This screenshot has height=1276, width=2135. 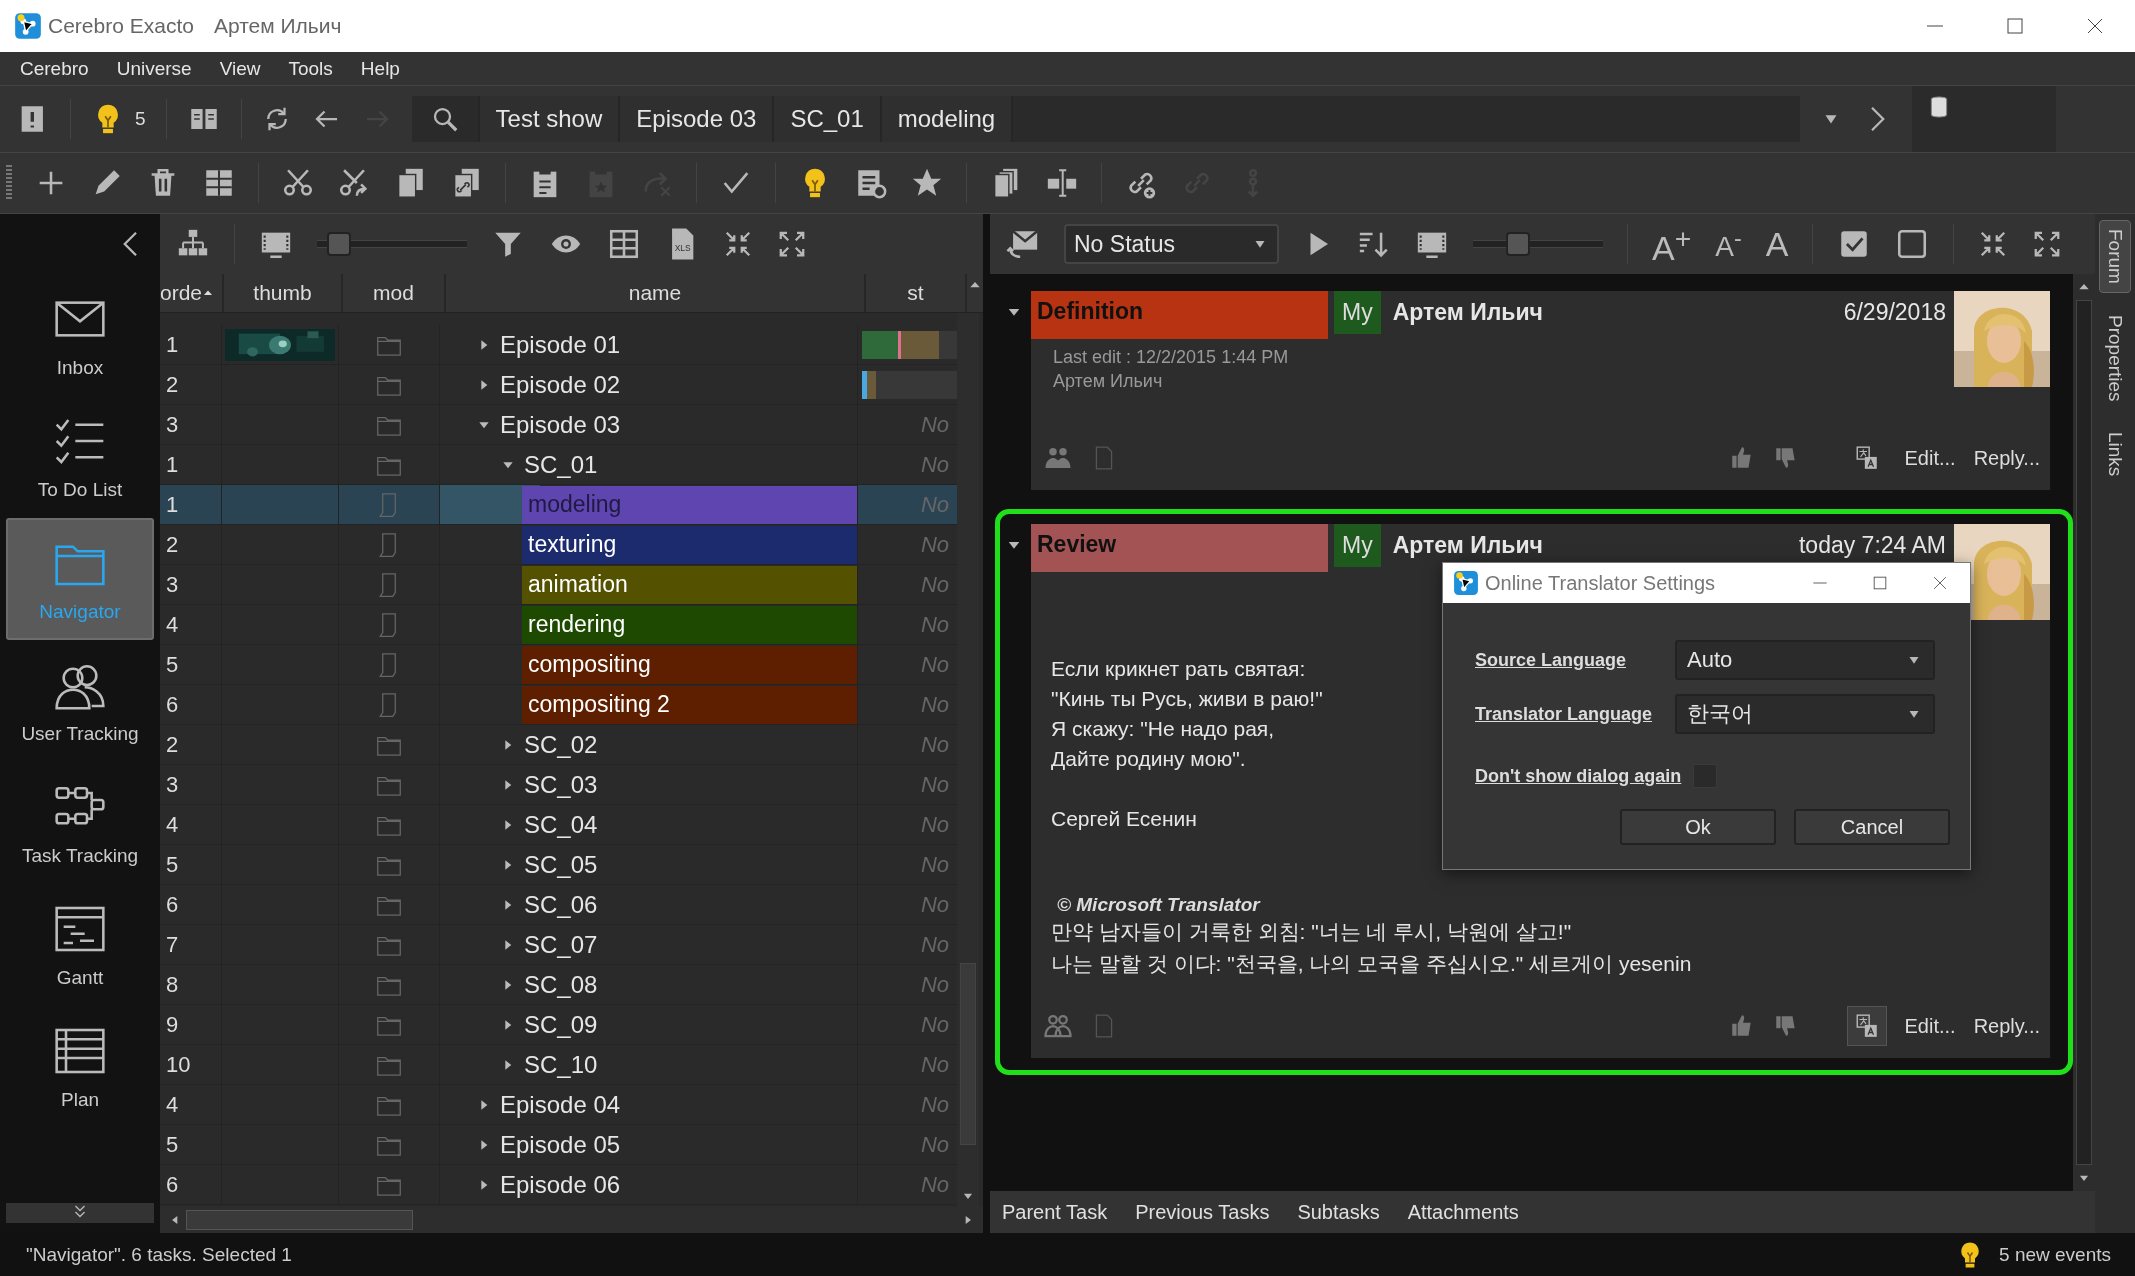 I want to click on table-row: 7 SC_07 No, so click(x=558, y=945).